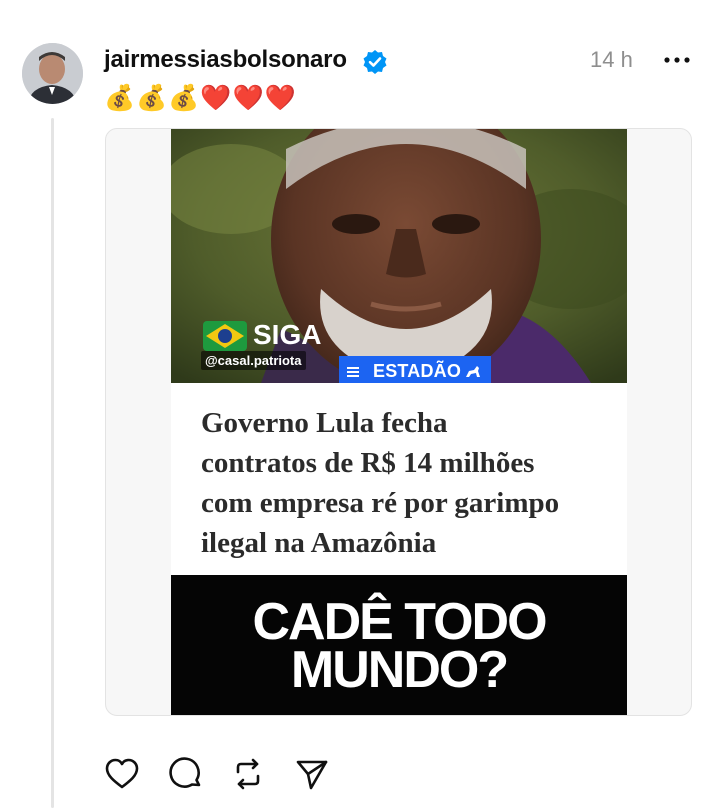  I want to click on send-icon, so click(312, 774).